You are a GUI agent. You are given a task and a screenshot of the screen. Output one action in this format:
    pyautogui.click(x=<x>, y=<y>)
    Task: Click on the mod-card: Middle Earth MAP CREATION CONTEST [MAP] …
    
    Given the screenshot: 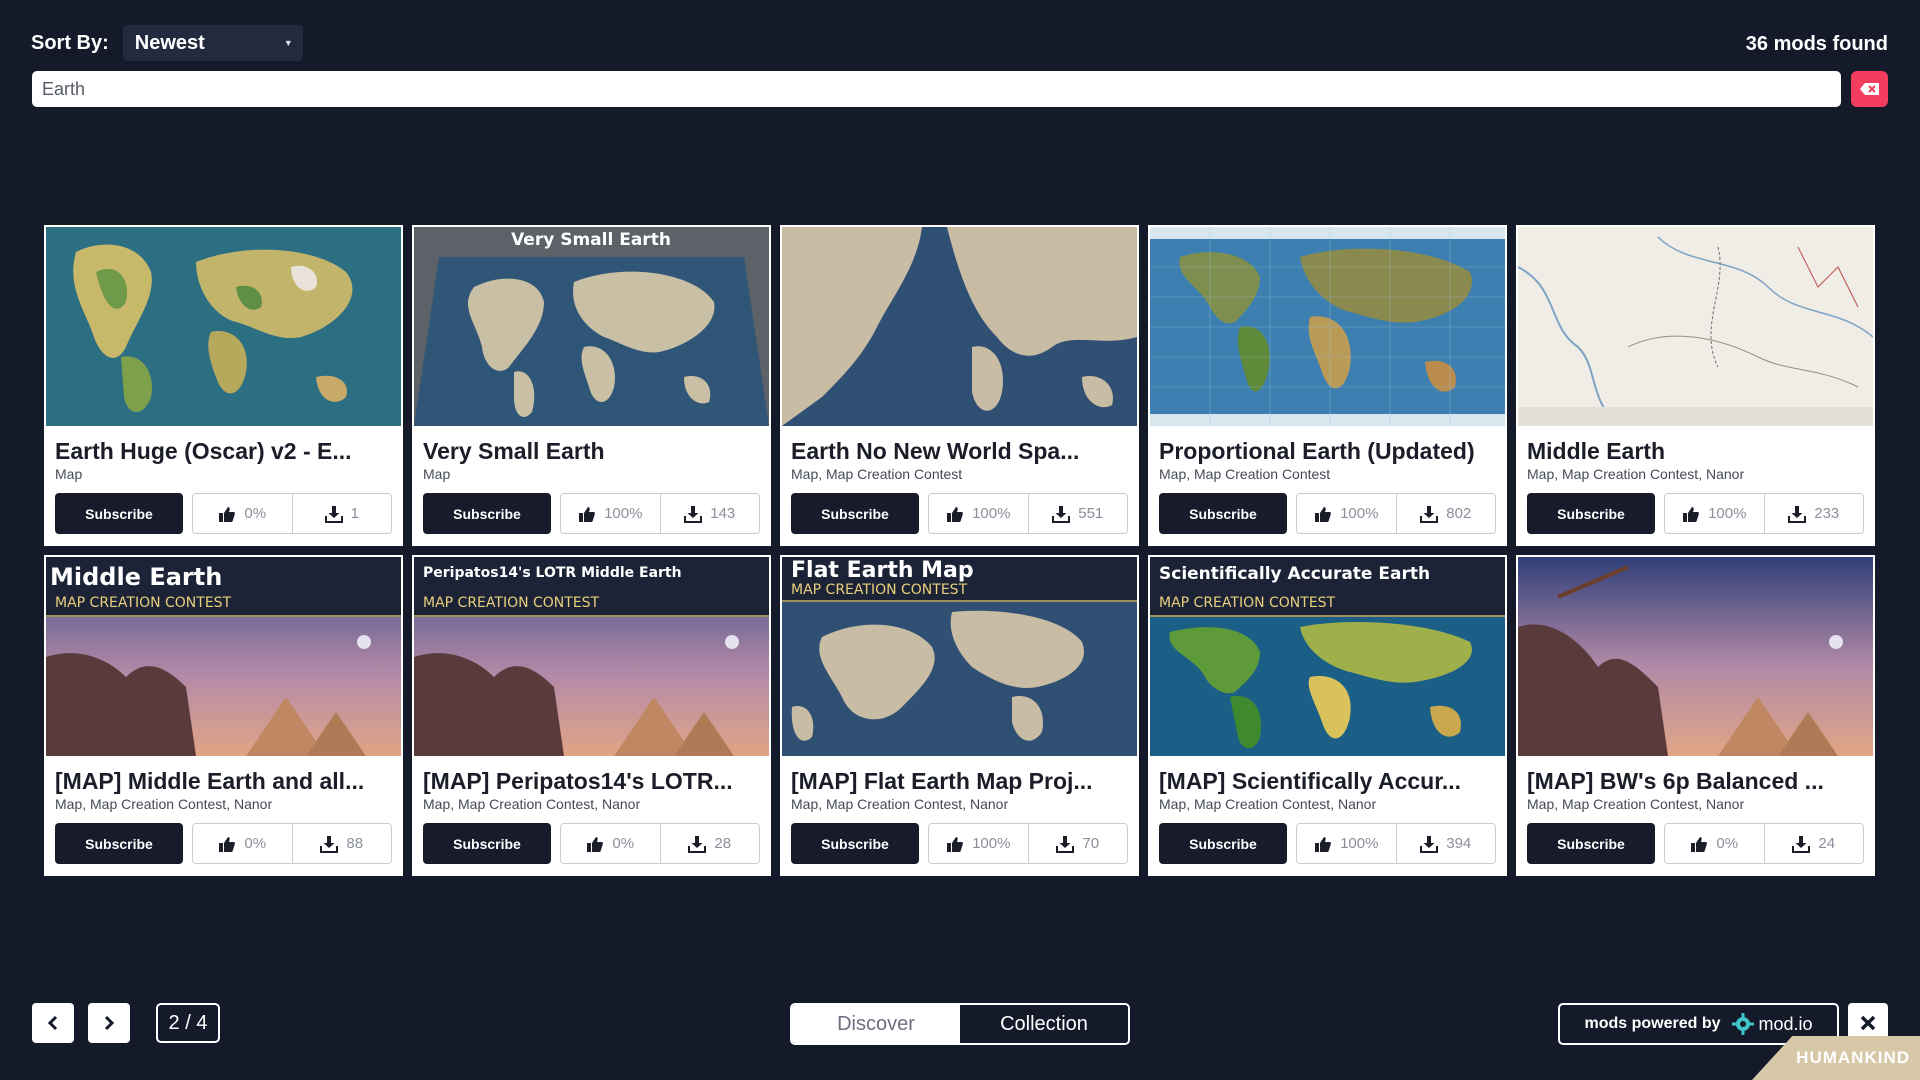 What is the action you would take?
    pyautogui.click(x=223, y=715)
    